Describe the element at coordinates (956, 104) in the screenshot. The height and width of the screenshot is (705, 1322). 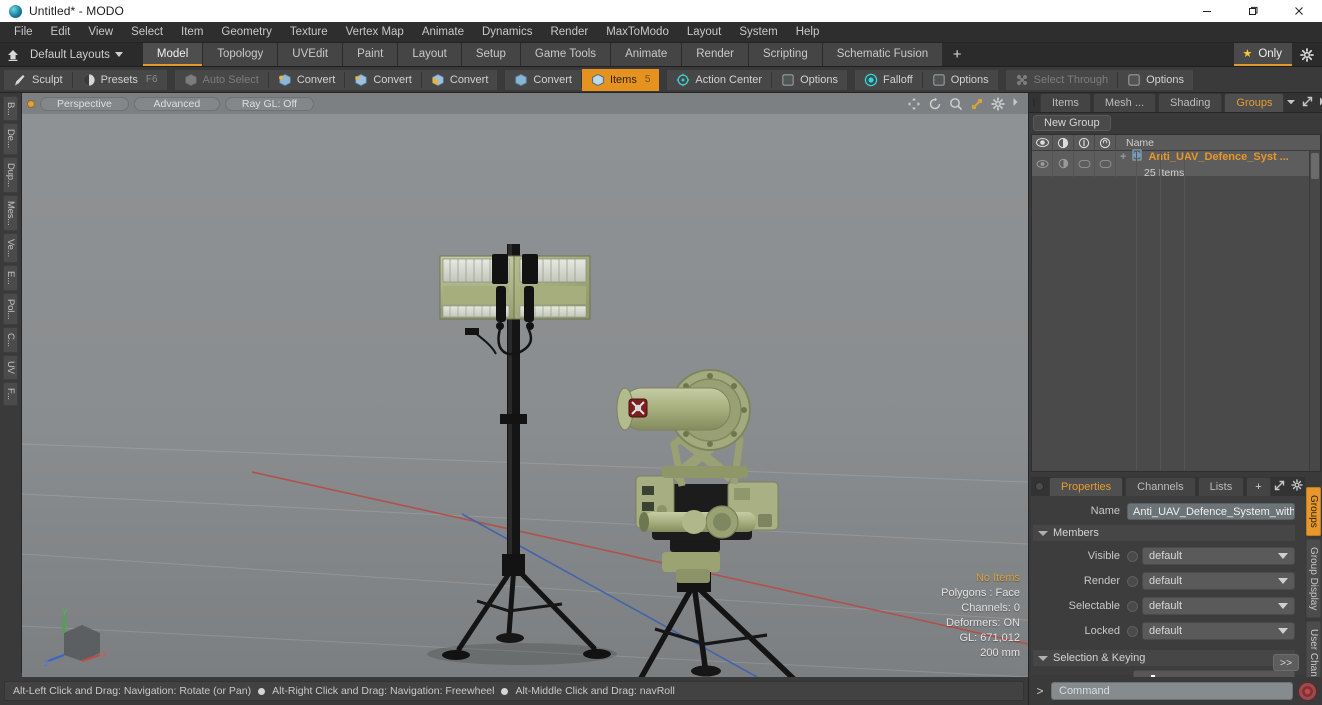
I see `zoom-icon` at that location.